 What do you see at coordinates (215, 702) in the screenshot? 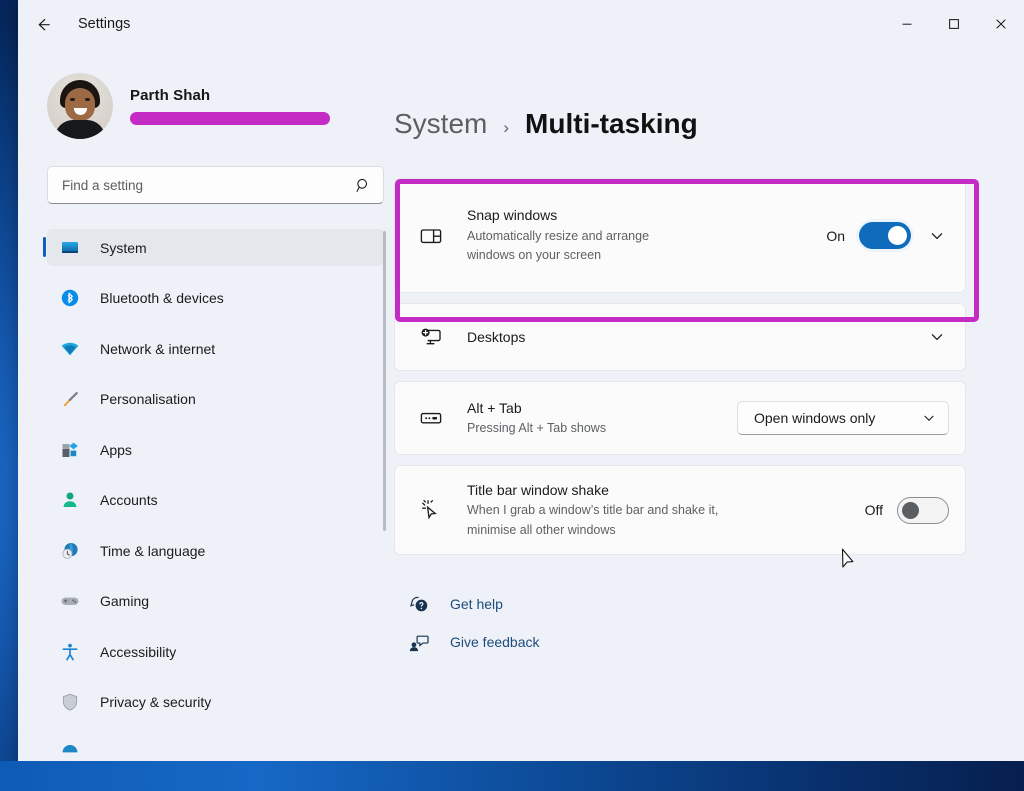
I see `sidebar-item-privacy-security: Privacy & security` at bounding box center [215, 702].